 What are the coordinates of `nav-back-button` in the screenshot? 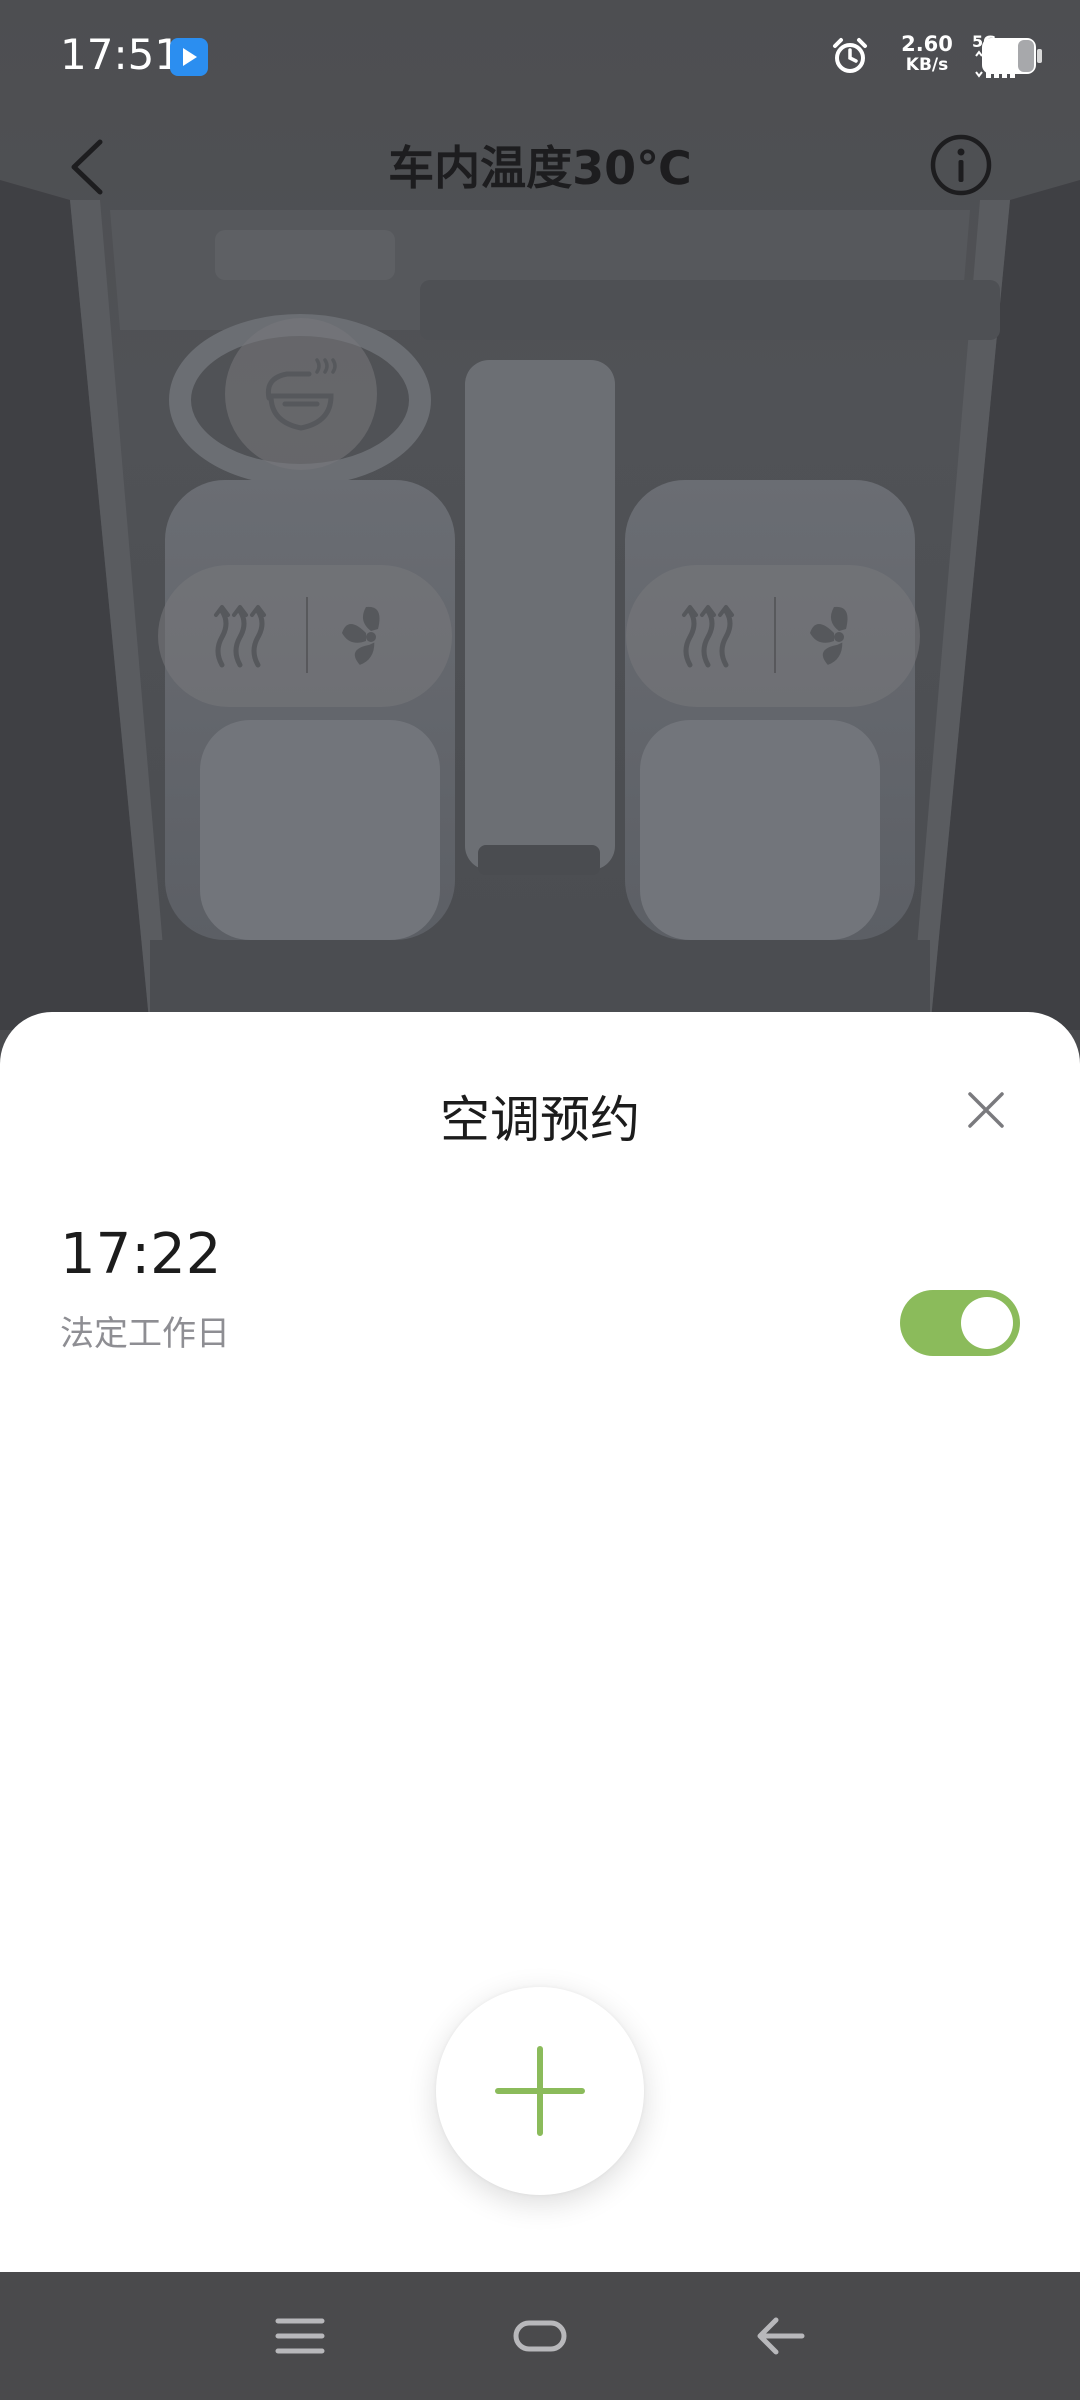 It's located at (780, 2336).